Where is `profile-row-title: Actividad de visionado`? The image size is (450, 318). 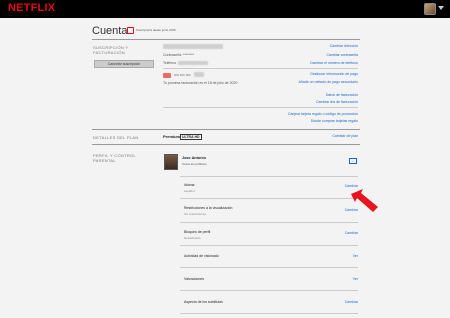
profile-row-title: Actividad de visionado is located at coordinates (201, 256).